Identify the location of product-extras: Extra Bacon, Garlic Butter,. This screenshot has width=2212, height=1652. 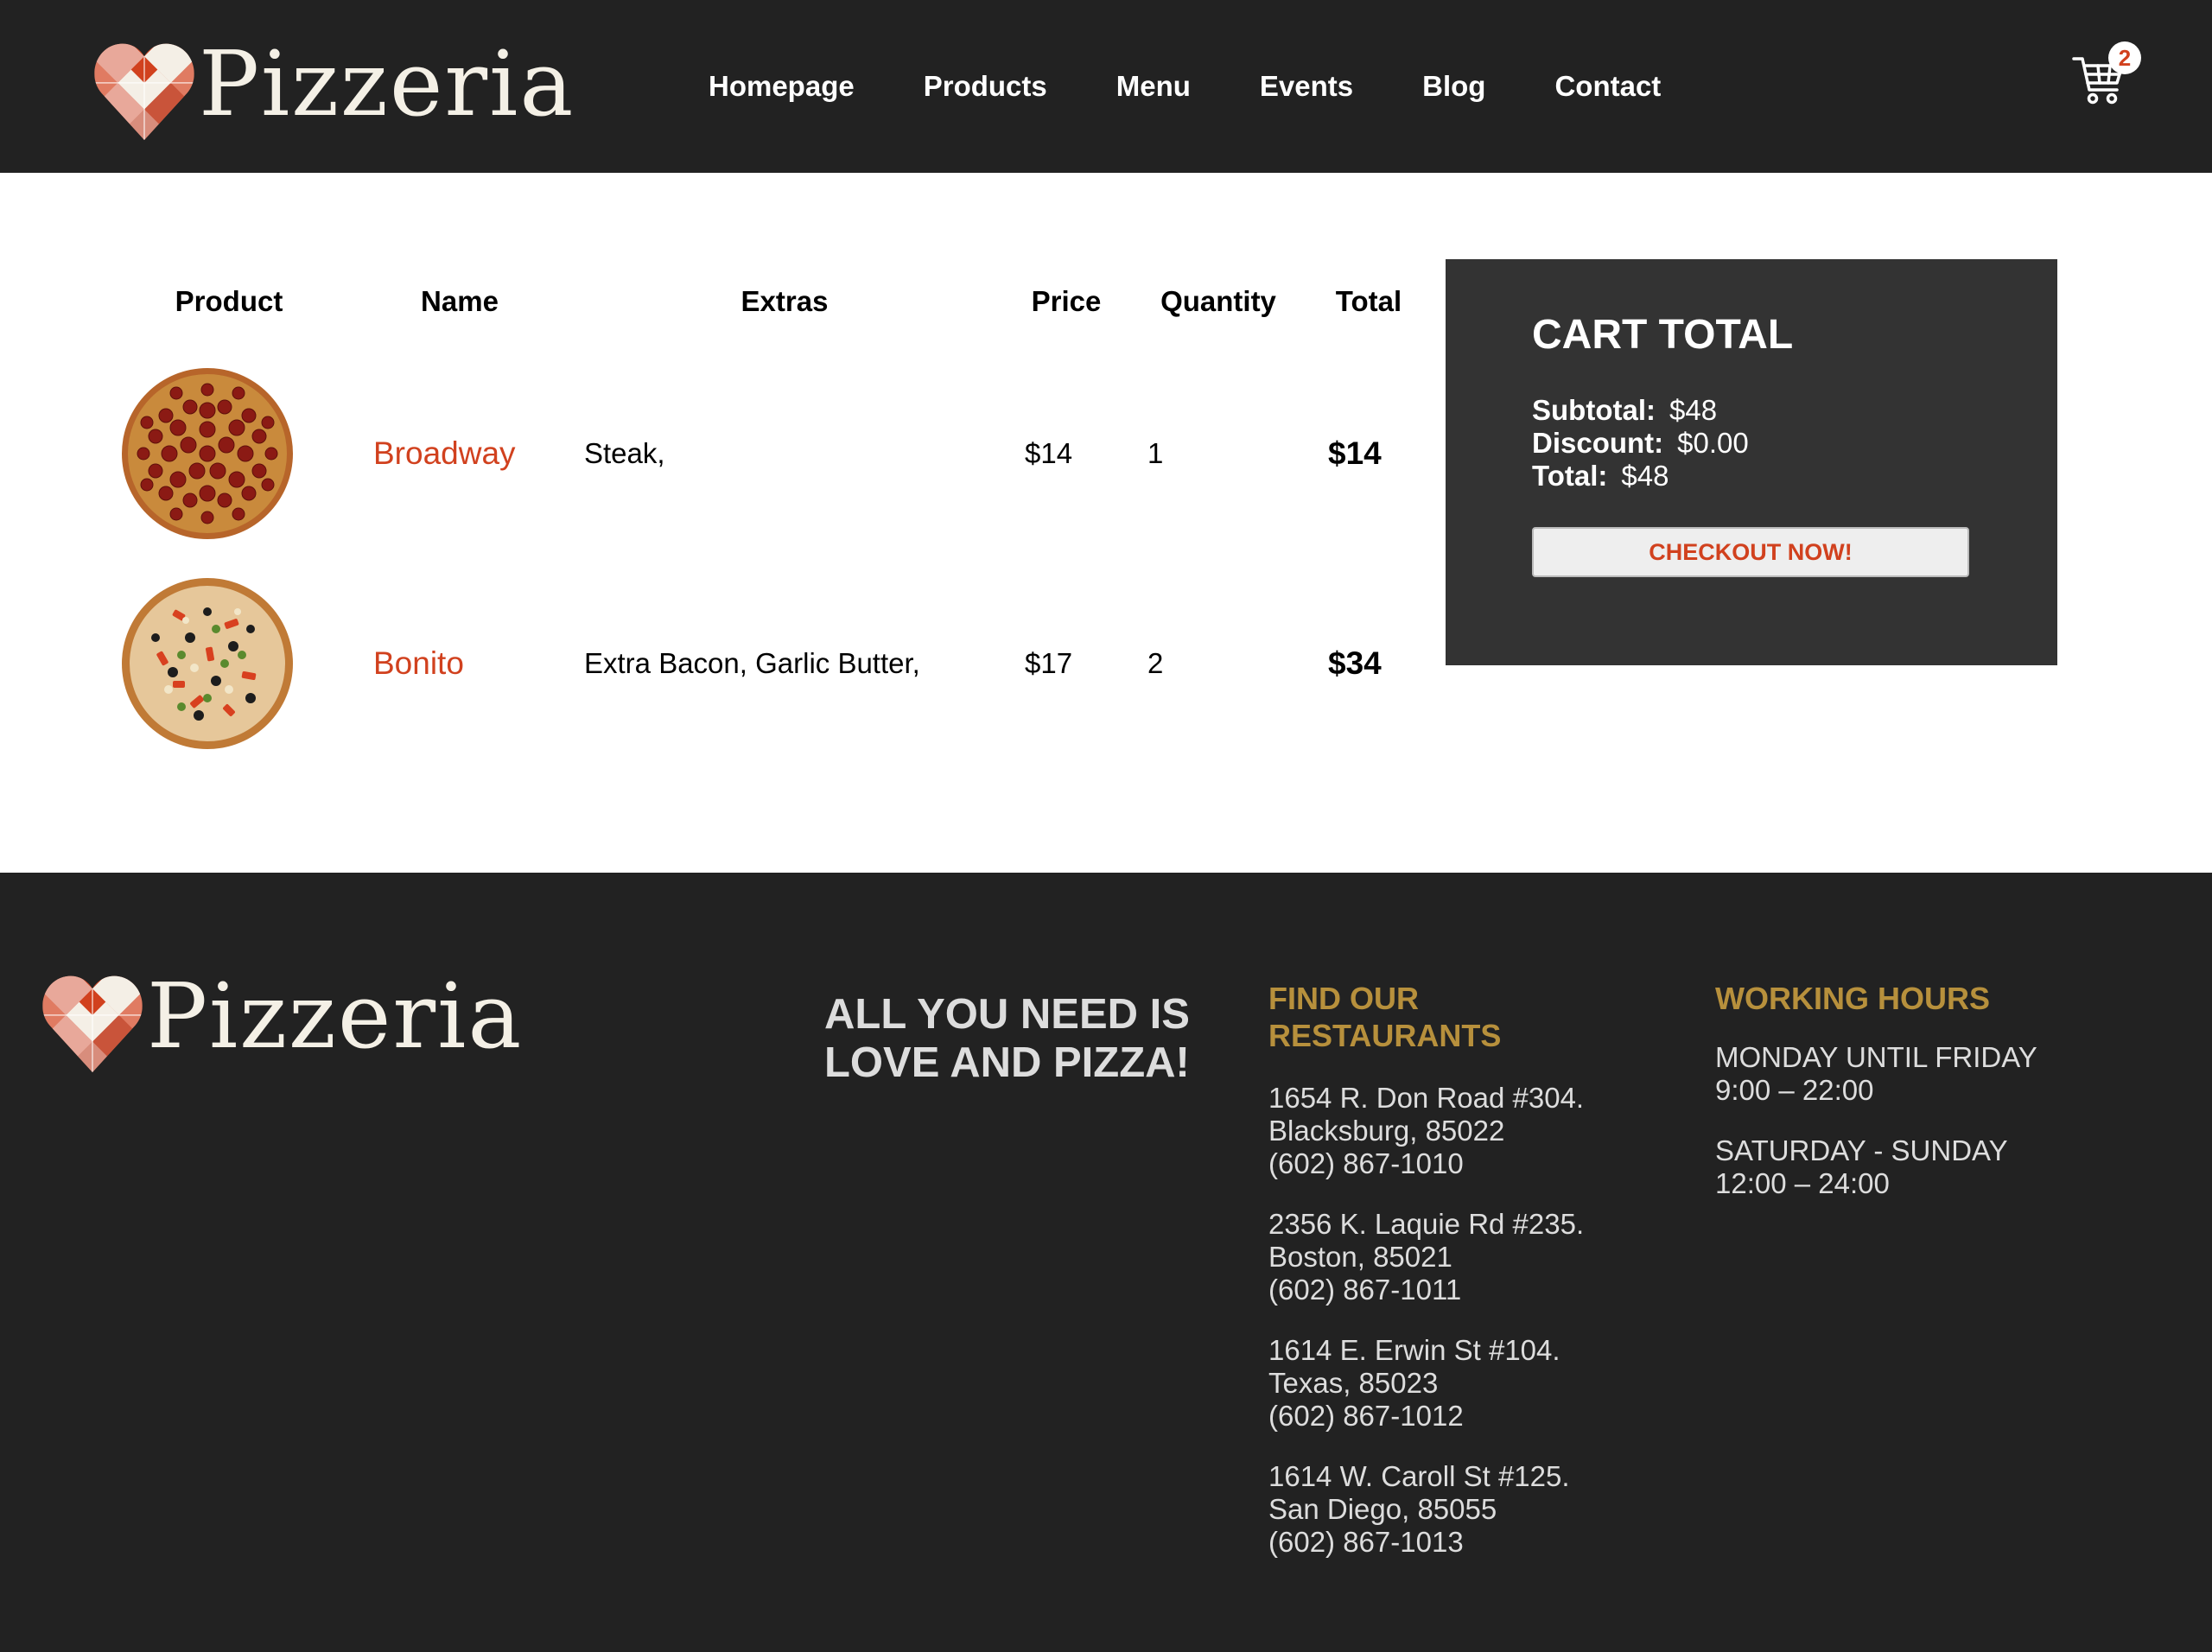
(752, 663).